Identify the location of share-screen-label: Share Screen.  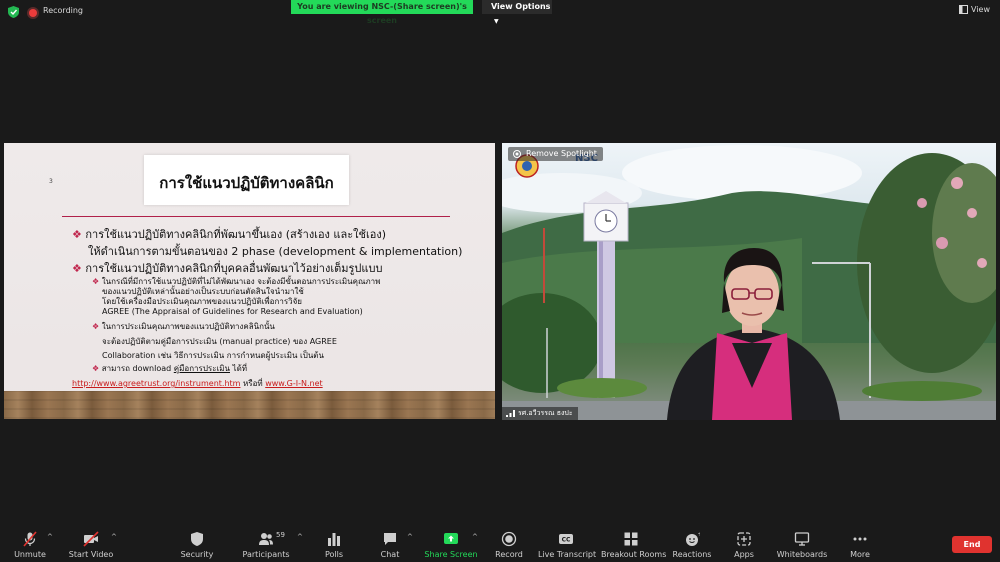
(451, 554).